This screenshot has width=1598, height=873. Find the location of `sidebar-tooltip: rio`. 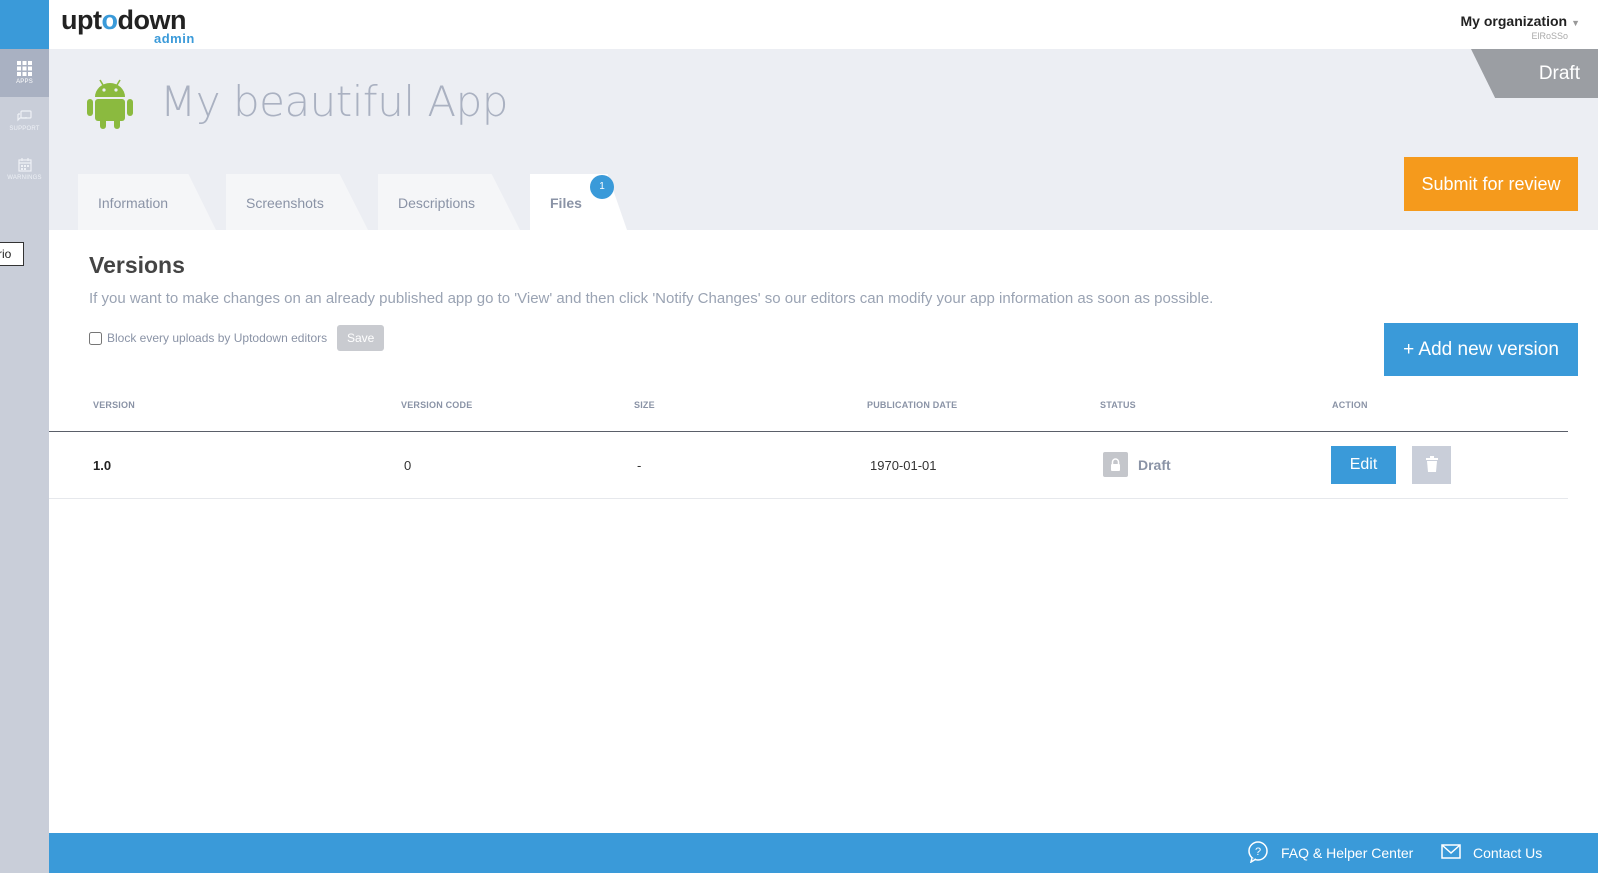

sidebar-tooltip: rio is located at coordinates (12, 254).